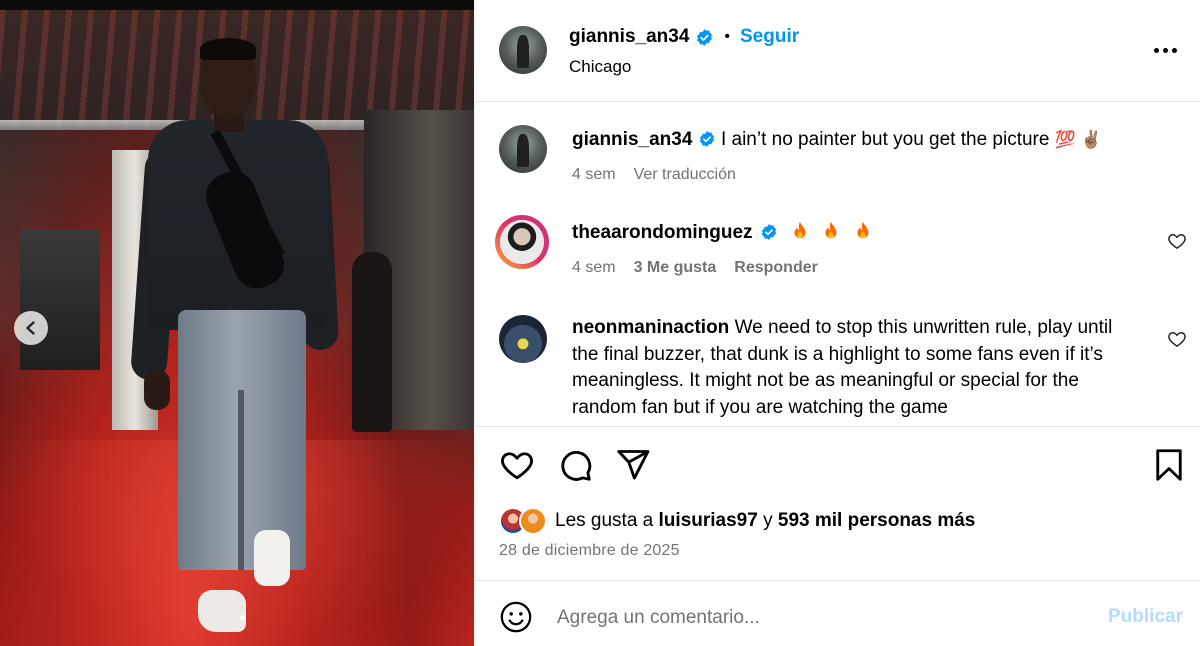  Describe the element at coordinates (533, 521) in the screenshot. I see `liker-avatar` at that location.